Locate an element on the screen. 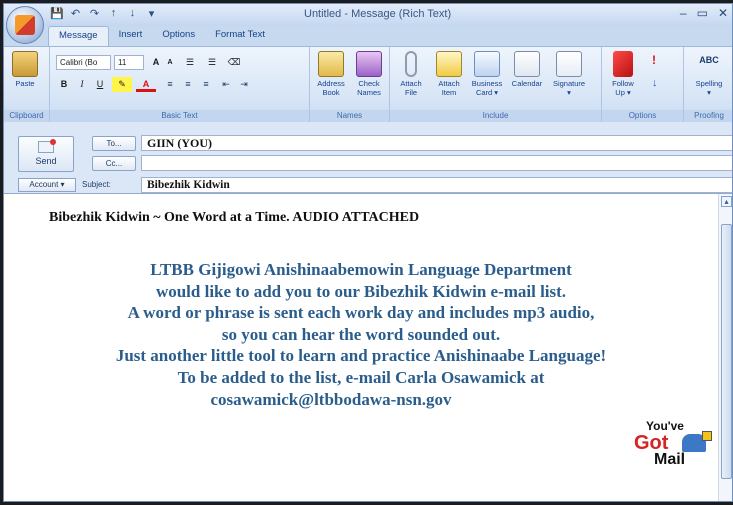 The image size is (733, 505). address-book-label-1: Address is located at coordinates (331, 83).